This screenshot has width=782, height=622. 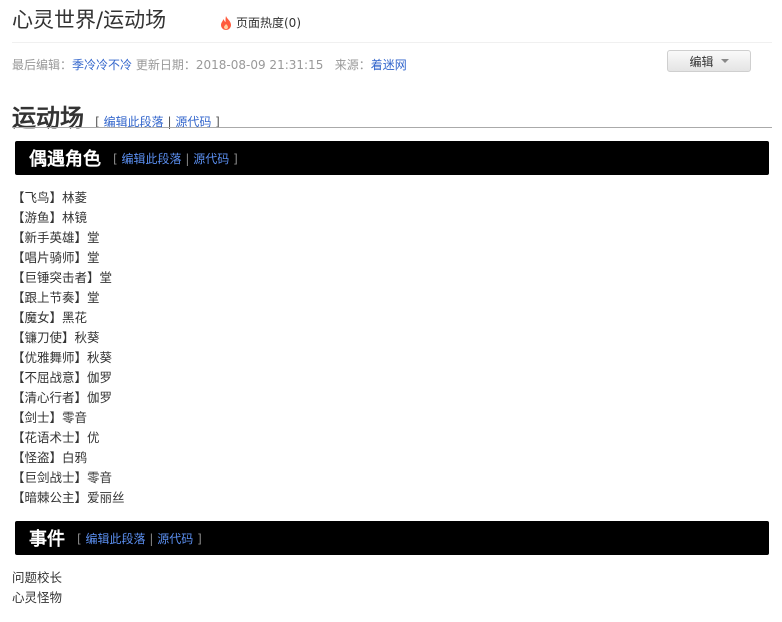 I want to click on events-source-link: 源代码, so click(x=175, y=539).